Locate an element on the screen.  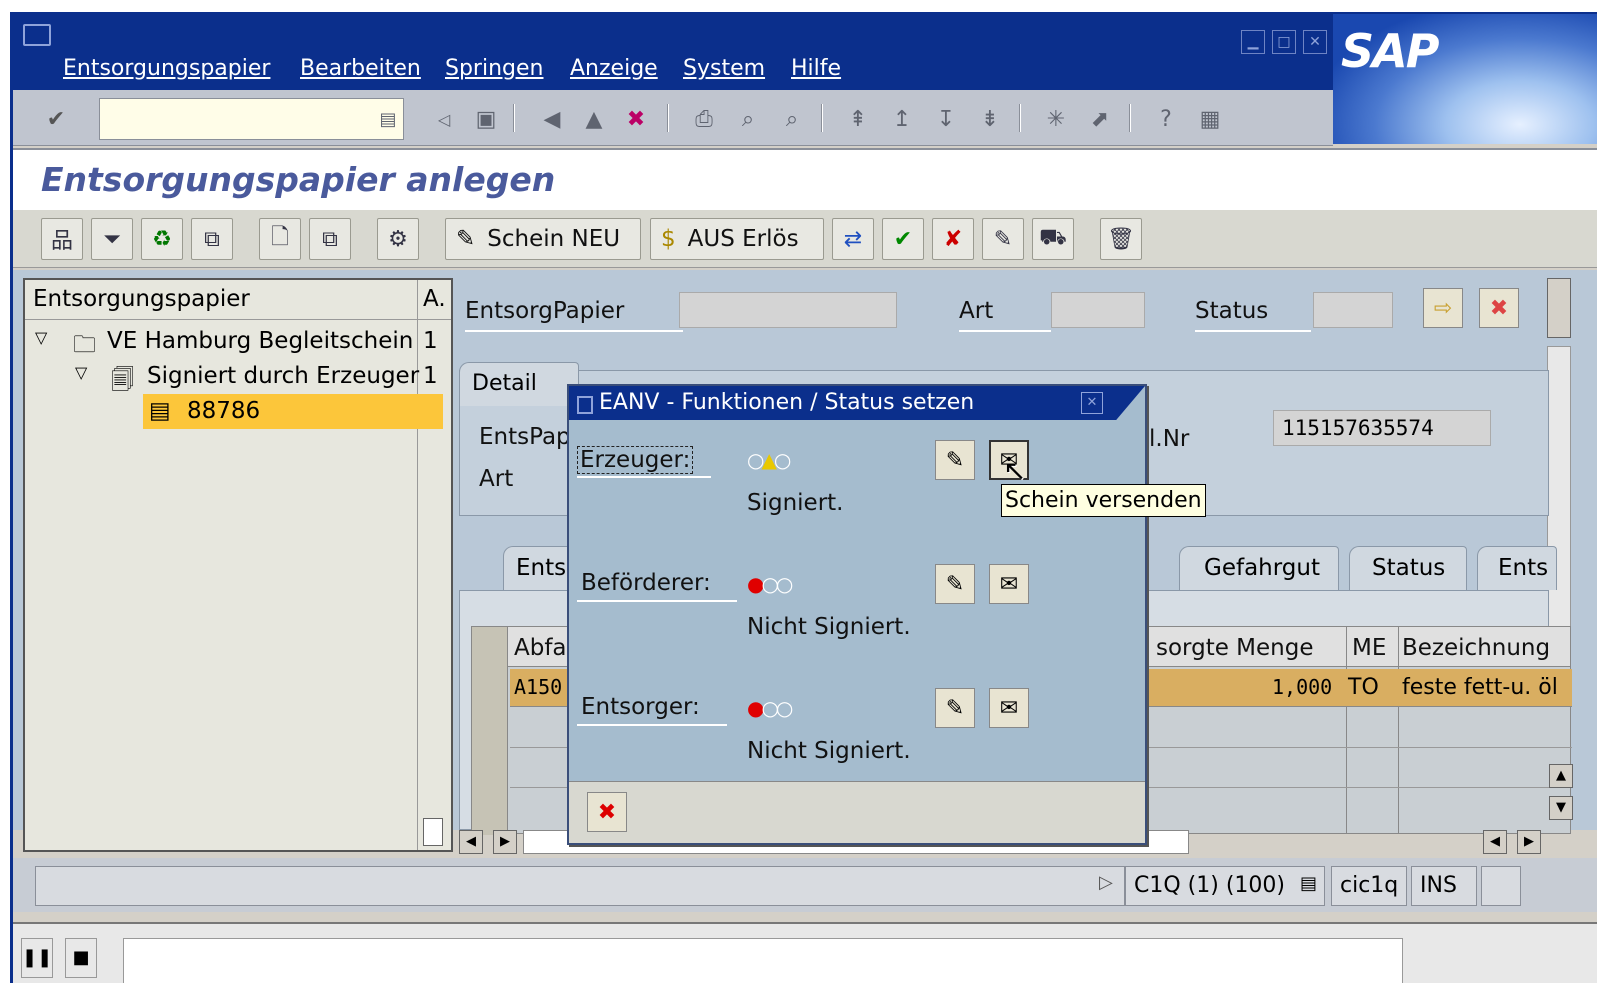
next-page-icon: ↧ is located at coordinates (946, 119).